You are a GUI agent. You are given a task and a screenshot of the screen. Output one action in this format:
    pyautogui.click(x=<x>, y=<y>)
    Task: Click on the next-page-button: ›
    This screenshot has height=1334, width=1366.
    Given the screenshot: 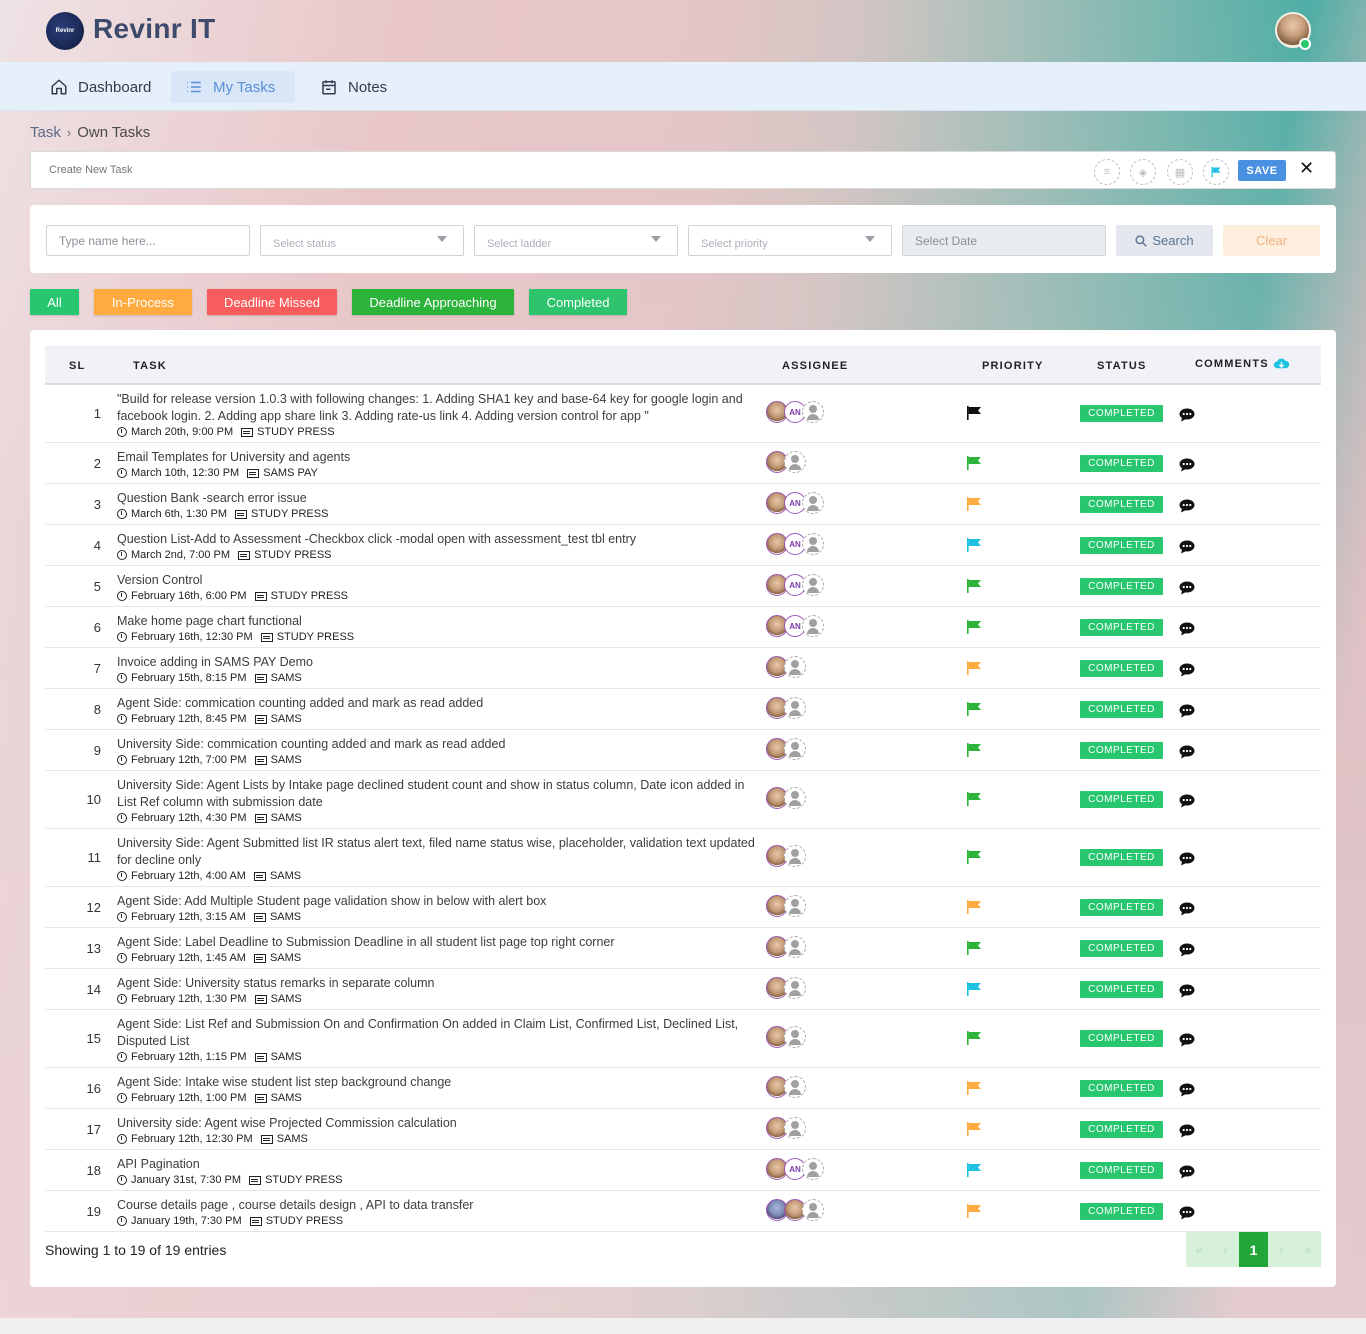 What is the action you would take?
    pyautogui.click(x=1281, y=1249)
    